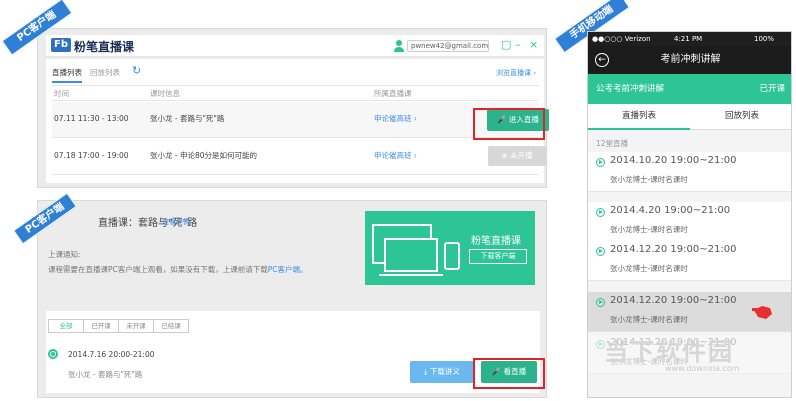 This screenshot has width=796, height=401. Describe the element at coordinates (689, 222) in the screenshot. I see `list-item: 2014.4.20 19:00~21:00 张小龙博士-课时名课时` at that location.